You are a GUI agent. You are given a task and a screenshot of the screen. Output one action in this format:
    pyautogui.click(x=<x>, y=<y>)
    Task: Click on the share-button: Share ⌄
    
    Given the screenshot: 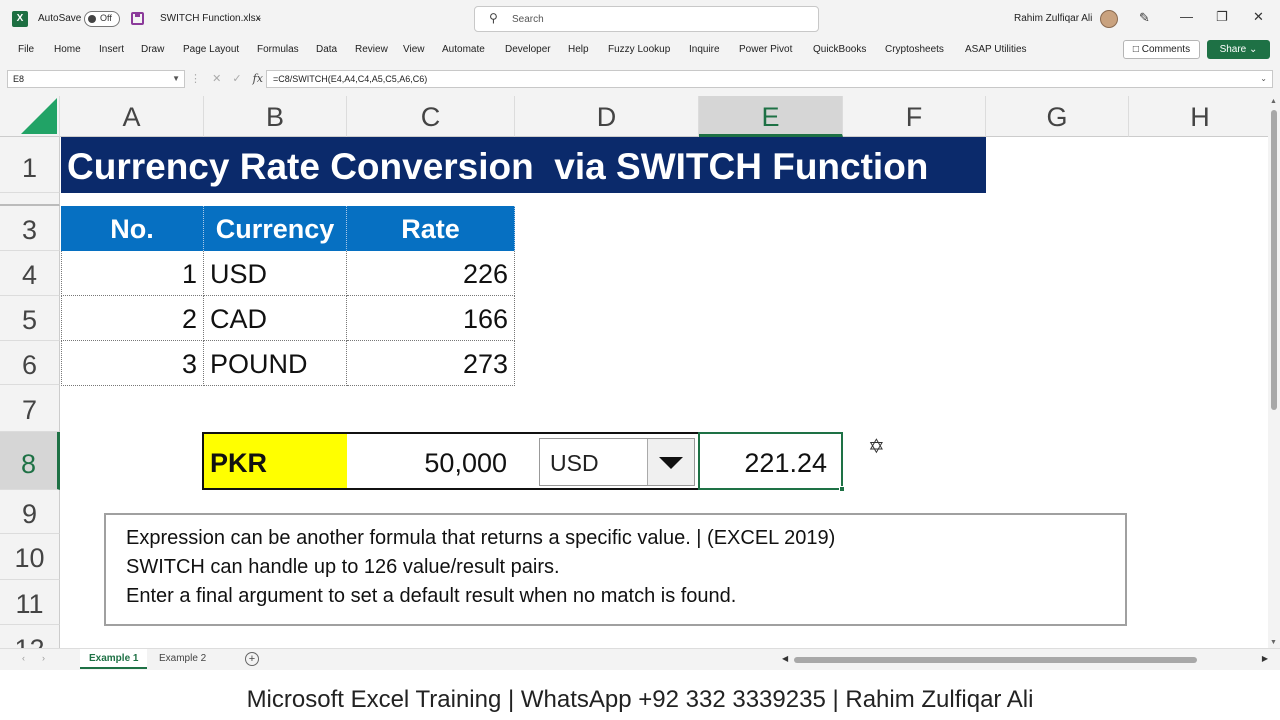 What is the action you would take?
    pyautogui.click(x=1238, y=49)
    